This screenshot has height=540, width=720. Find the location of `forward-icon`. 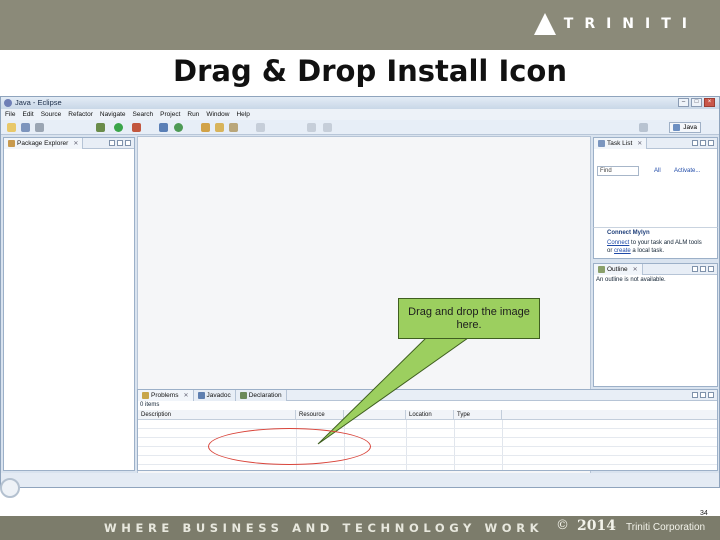

forward-icon is located at coordinates (327, 127).